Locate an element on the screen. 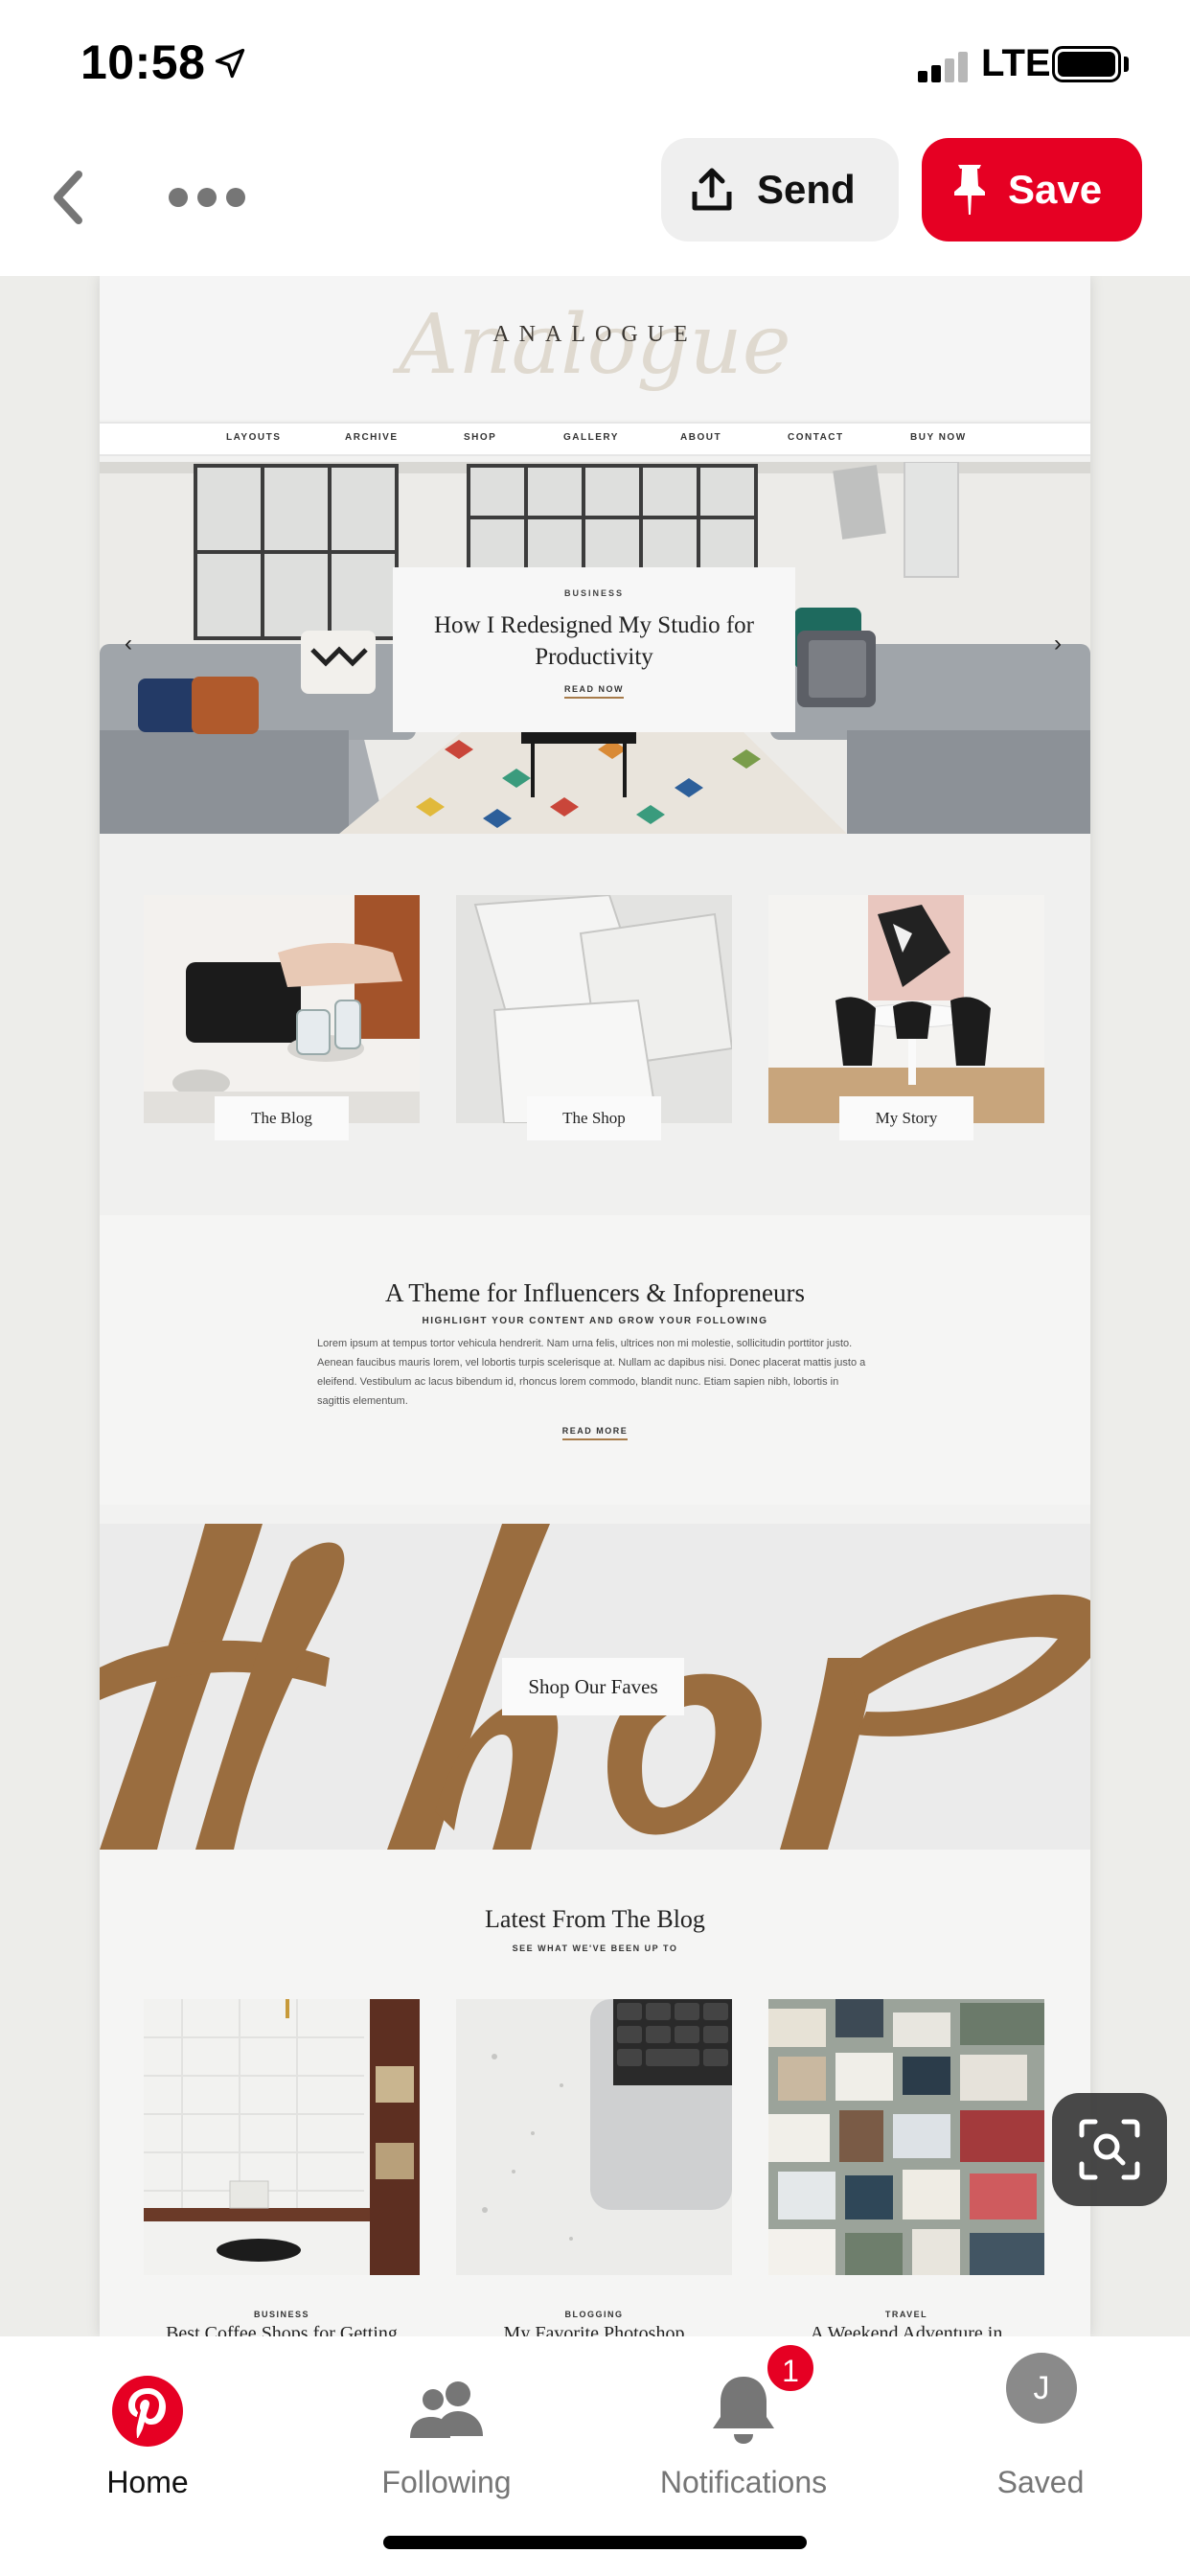 The image size is (1190, 2576). mock-brand-logo: ANALOGUE is located at coordinates (595, 334).